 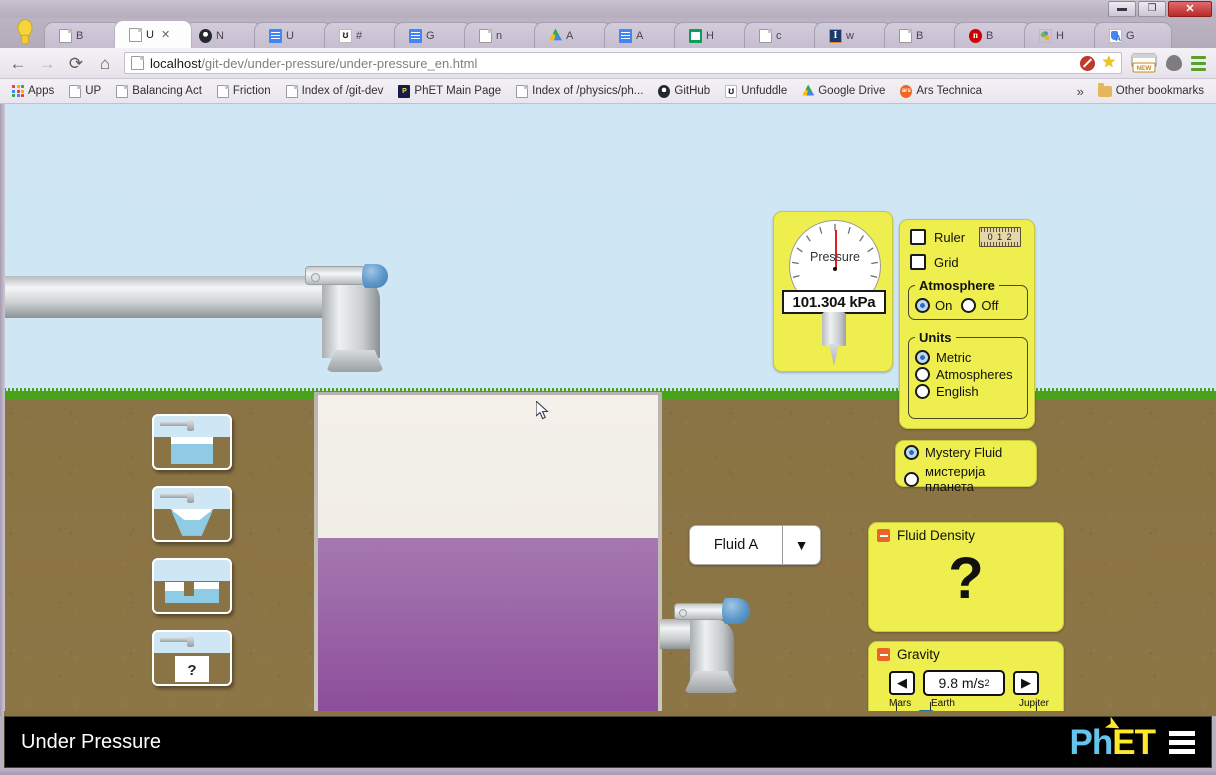 I want to click on browser-tab: n, so click(x=503, y=35).